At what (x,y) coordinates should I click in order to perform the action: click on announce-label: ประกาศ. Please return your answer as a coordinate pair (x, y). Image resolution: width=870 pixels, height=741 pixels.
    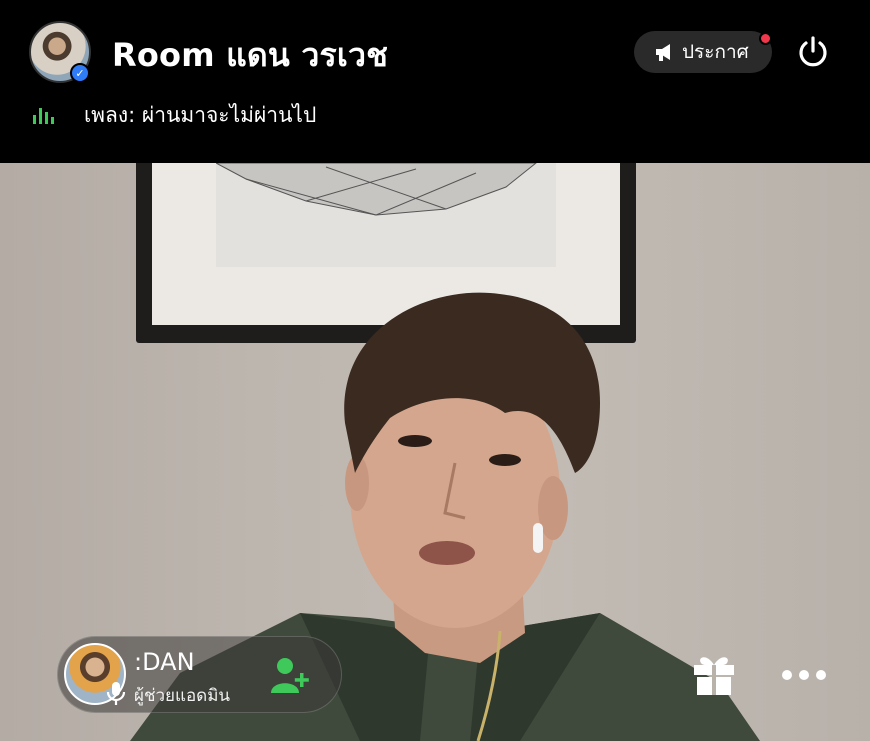
    Looking at the image, I should click on (715, 52).